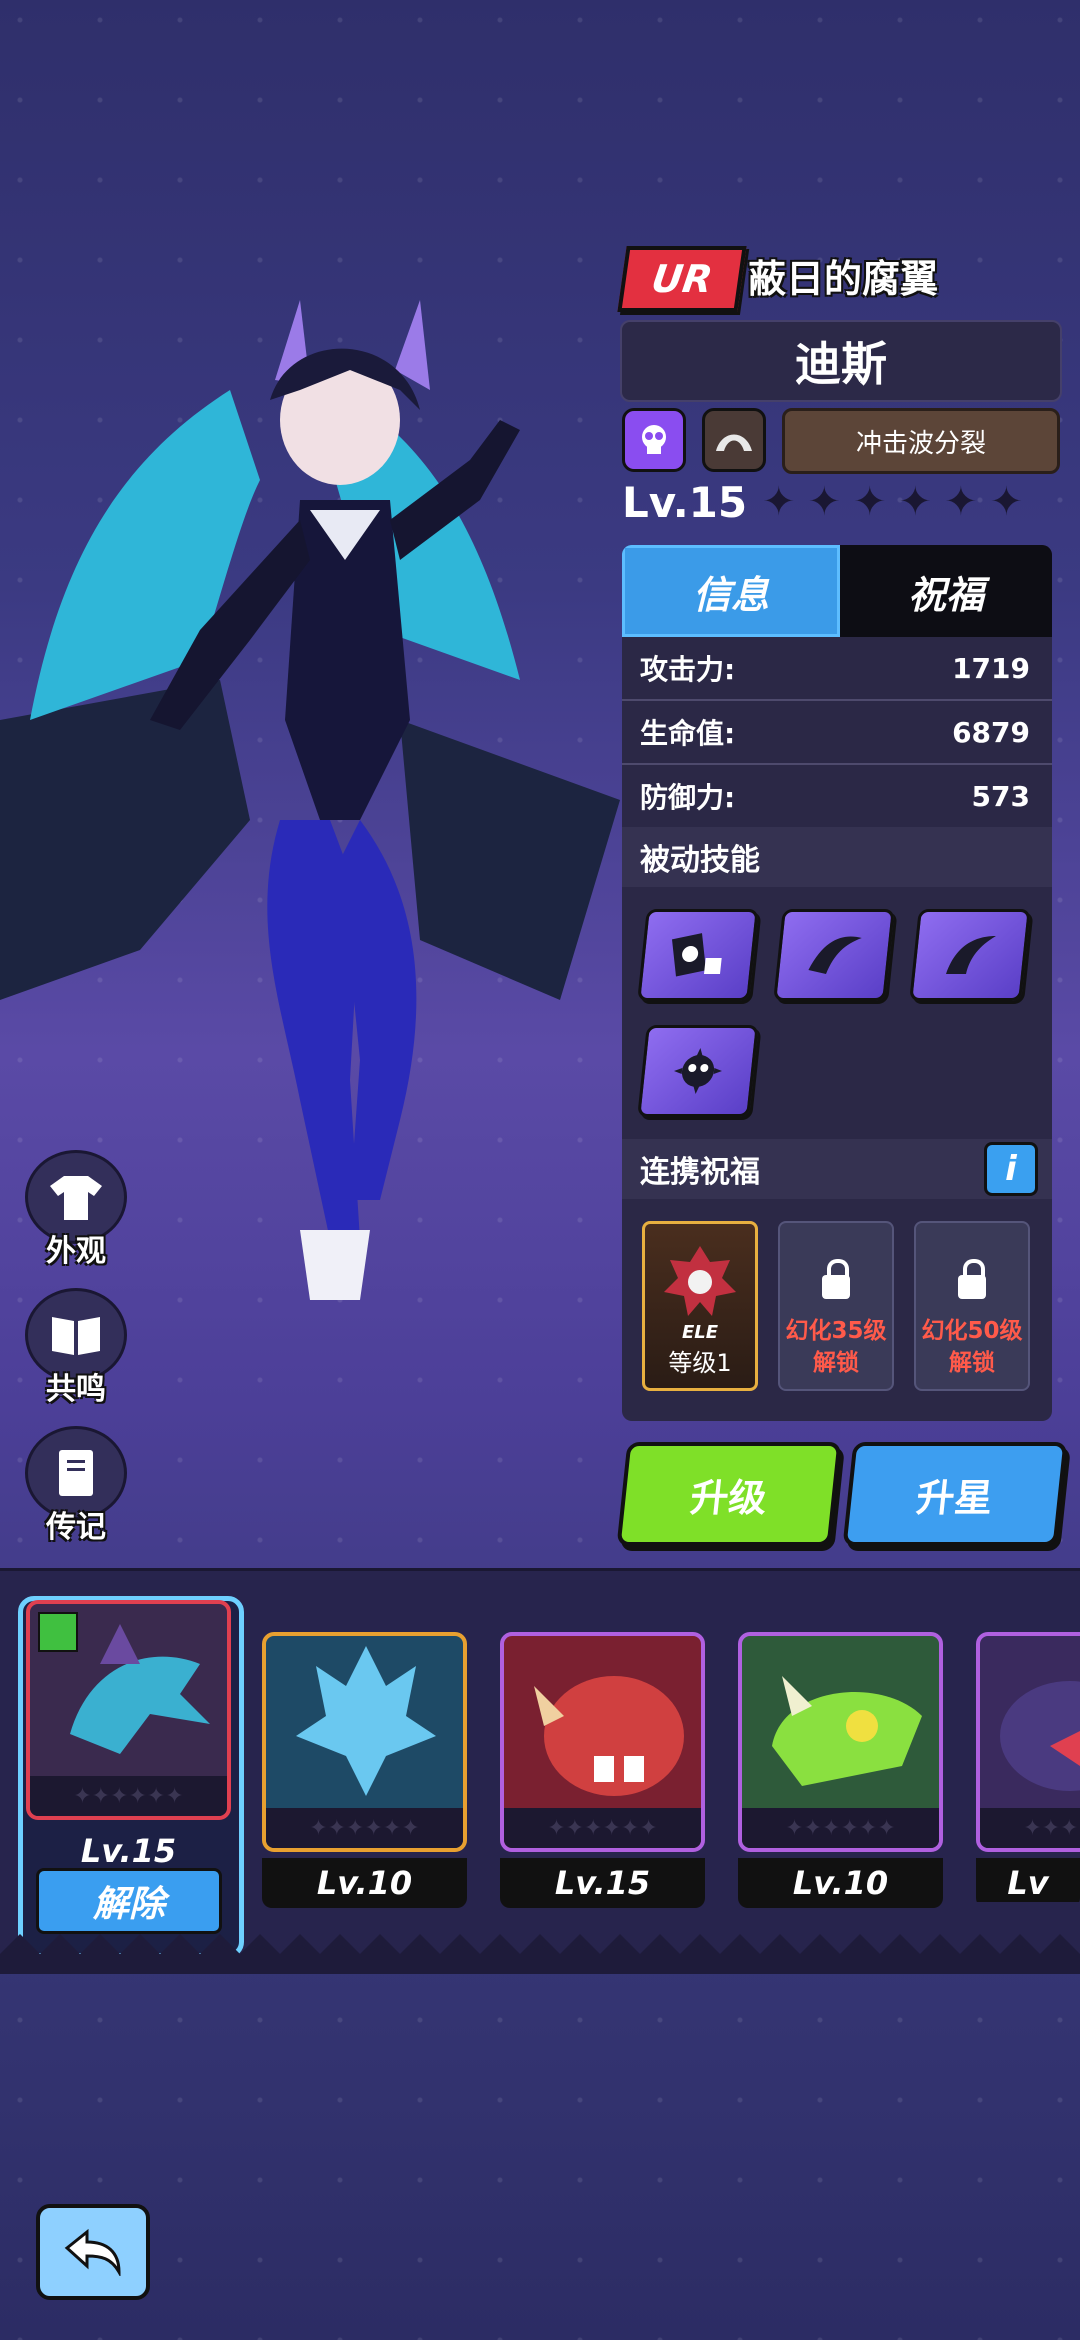  Describe the element at coordinates (837, 796) in the screenshot. I see `stat-row-defense: 防御力: 573` at that location.